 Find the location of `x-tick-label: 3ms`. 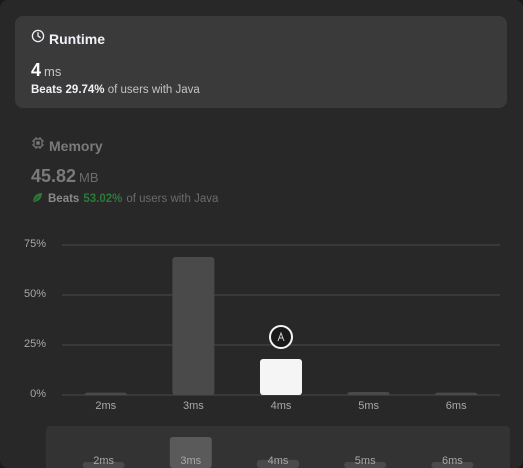

x-tick-label: 3ms is located at coordinates (193, 406).